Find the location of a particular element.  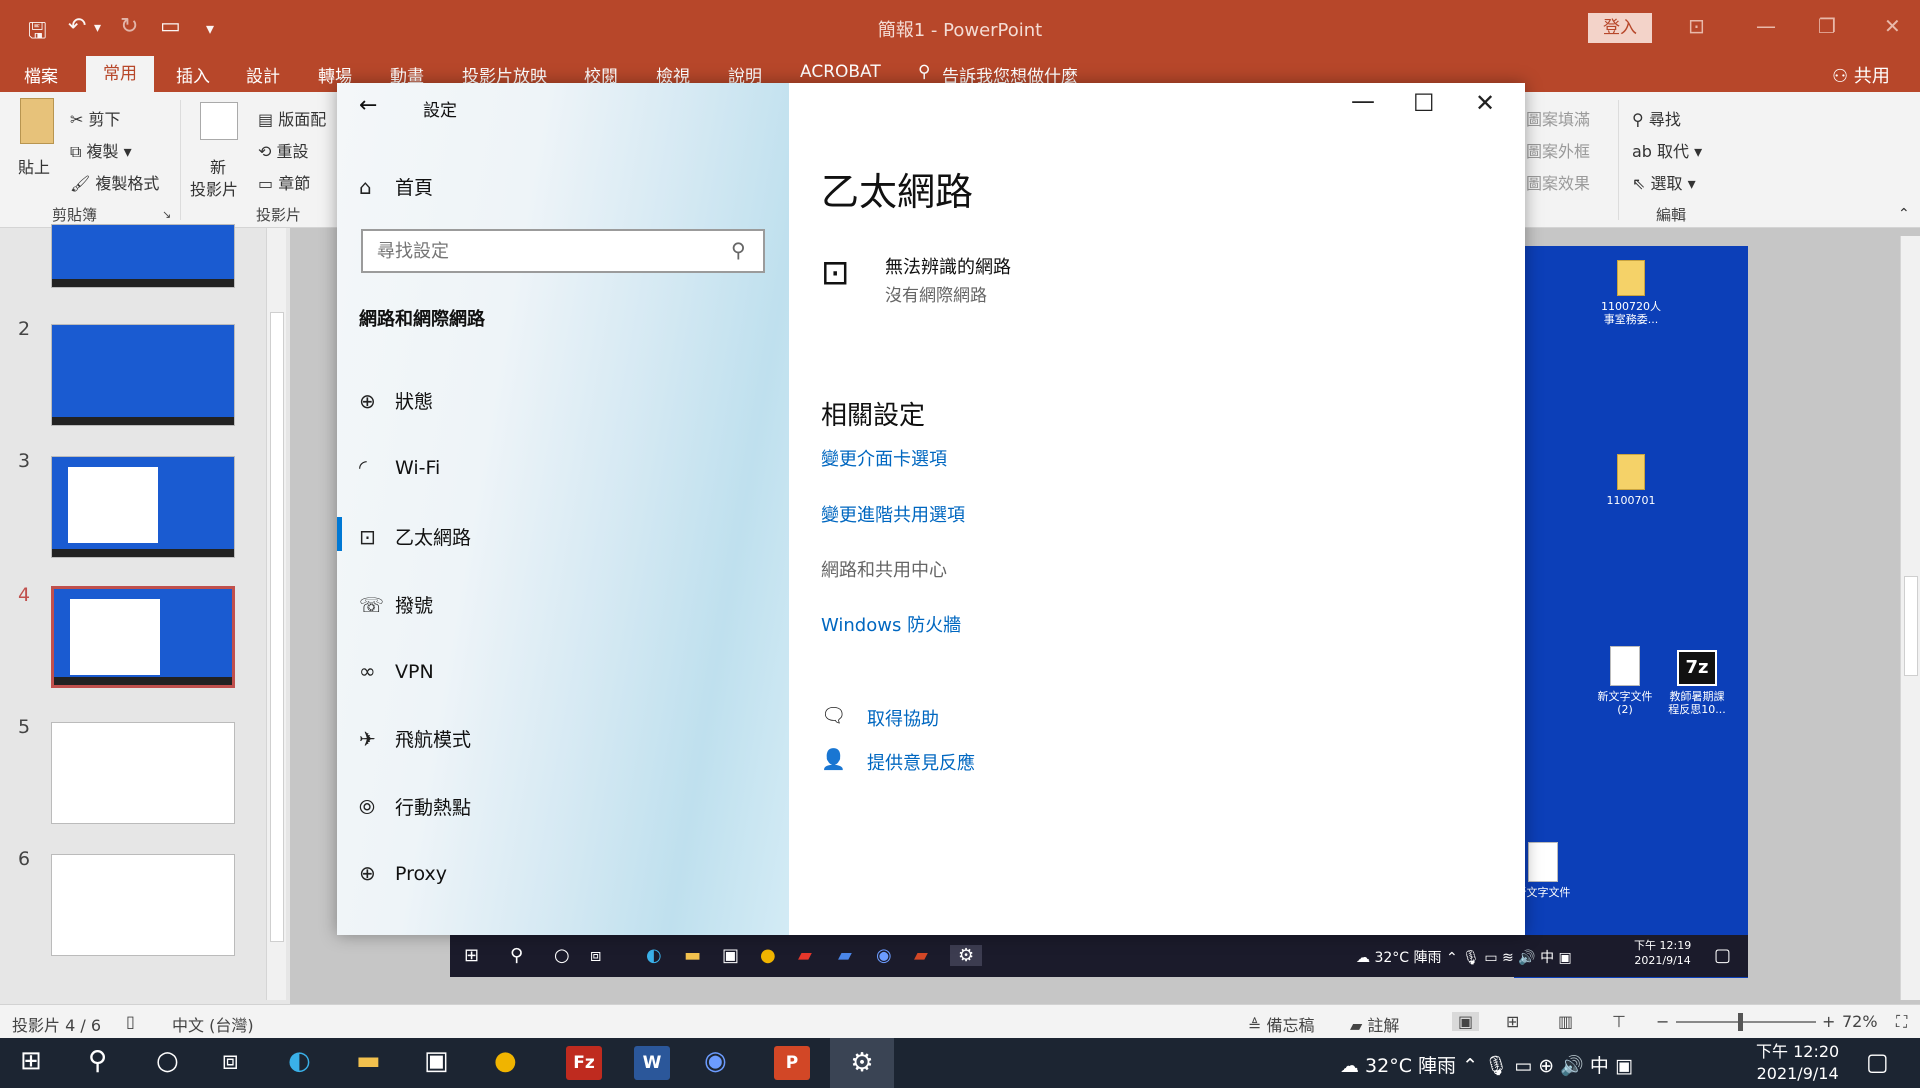

comments-button: ▰ 註解 is located at coordinates (1374, 1024).